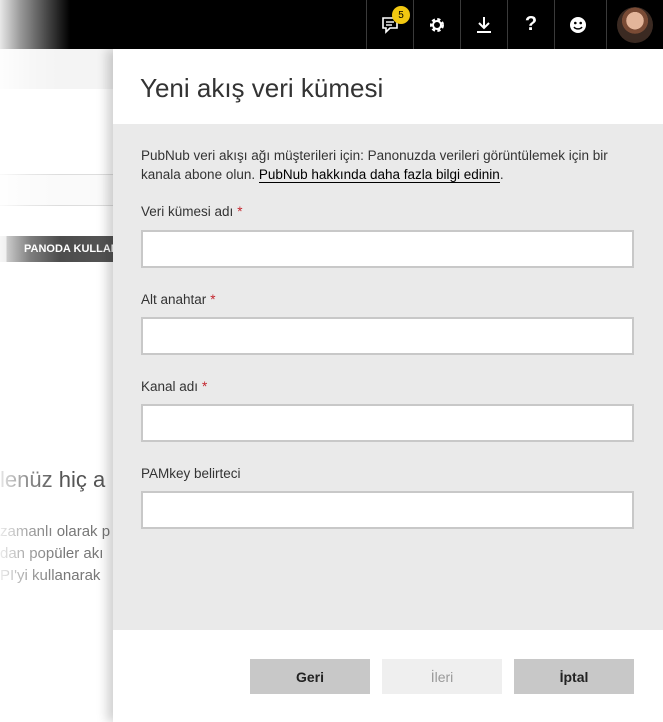 The image size is (663, 722). What do you see at coordinates (379, 175) in the screenshot?
I see `learn-more-link: PubNub hakkında daha fazla bilgi edinin` at bounding box center [379, 175].